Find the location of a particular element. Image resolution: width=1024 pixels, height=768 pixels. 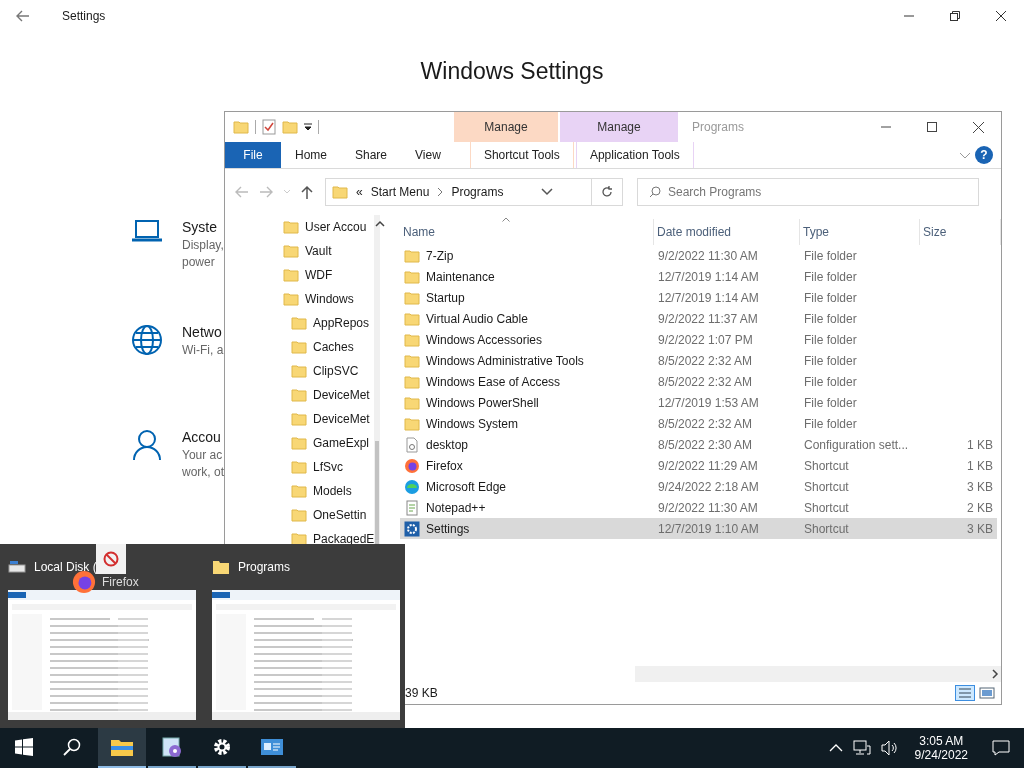

file-row: Maintenance 12/7/2019 1:14 AM File folder is located at coordinates (698, 276).